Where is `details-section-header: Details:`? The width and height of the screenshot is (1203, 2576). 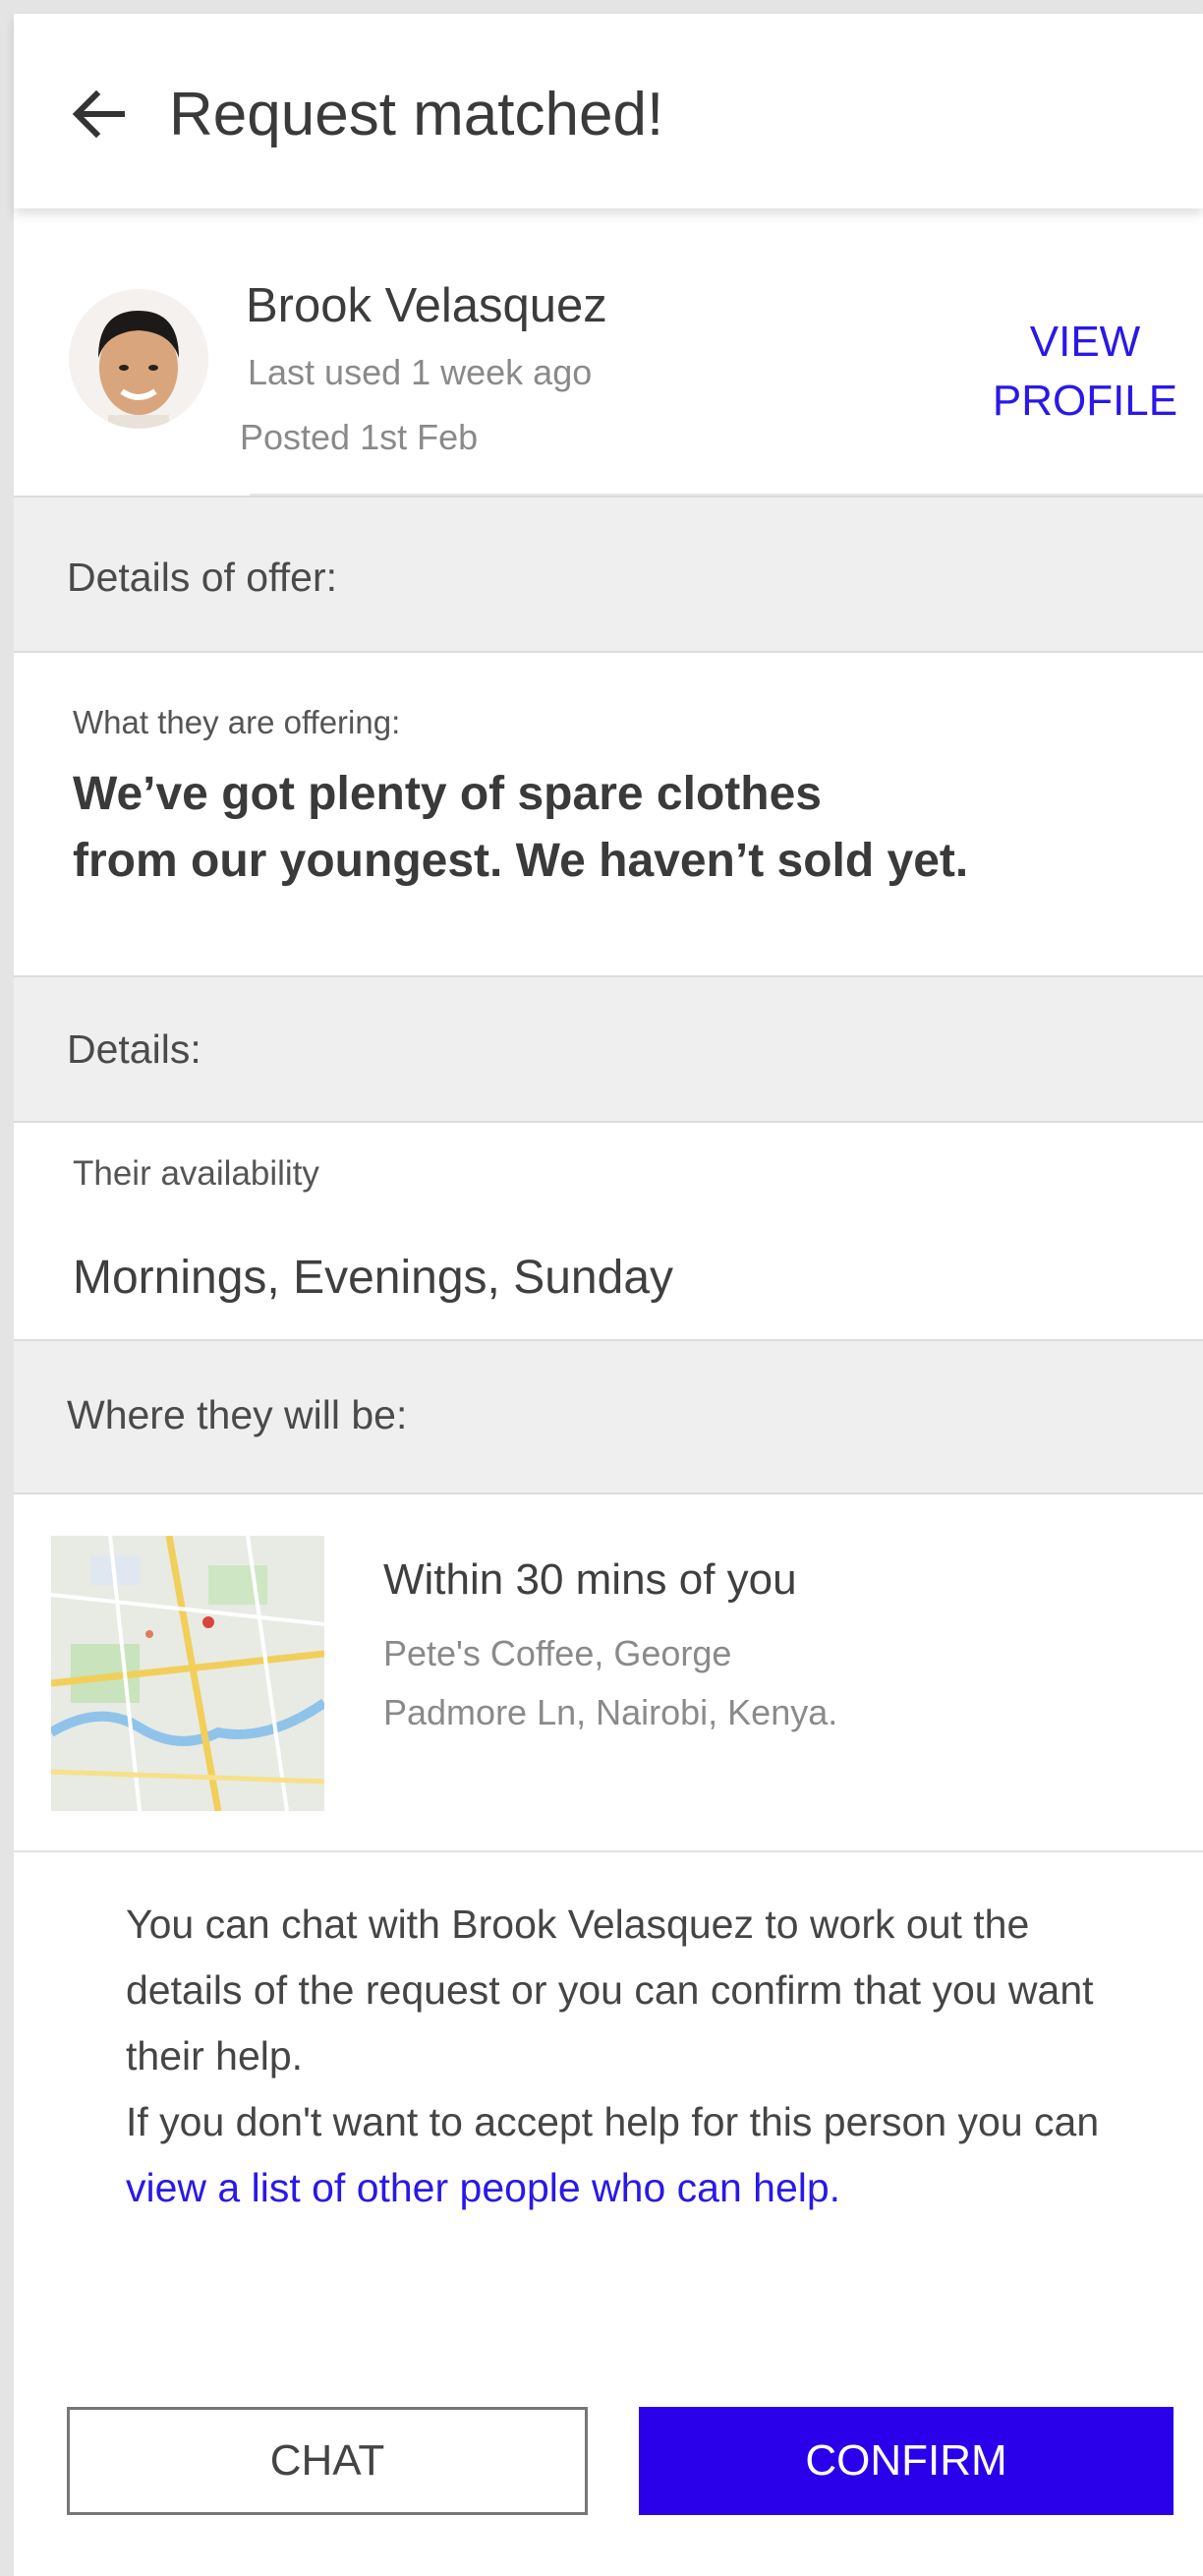
details-section-header: Details: is located at coordinates (608, 1049).